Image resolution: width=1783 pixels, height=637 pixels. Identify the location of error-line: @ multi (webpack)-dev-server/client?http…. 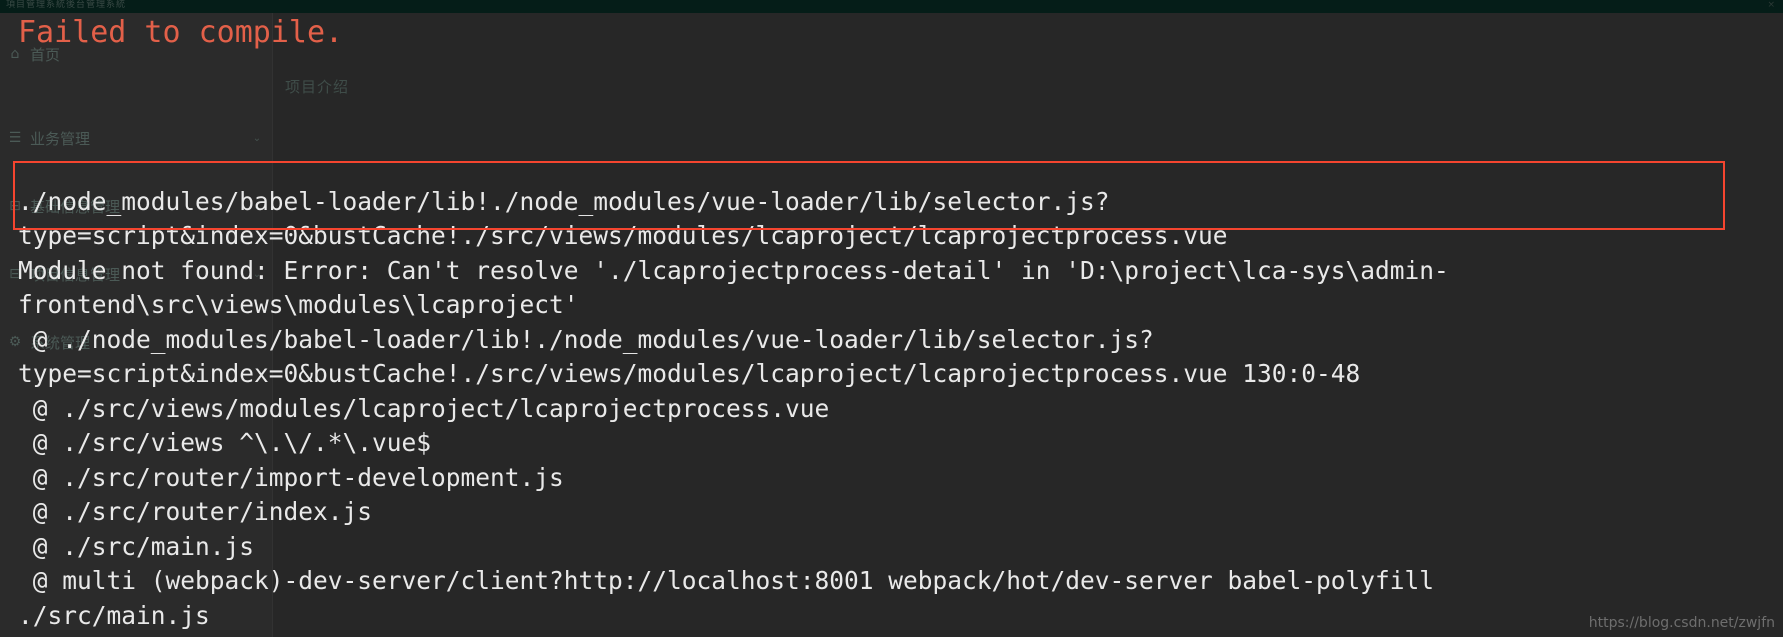
(726, 580).